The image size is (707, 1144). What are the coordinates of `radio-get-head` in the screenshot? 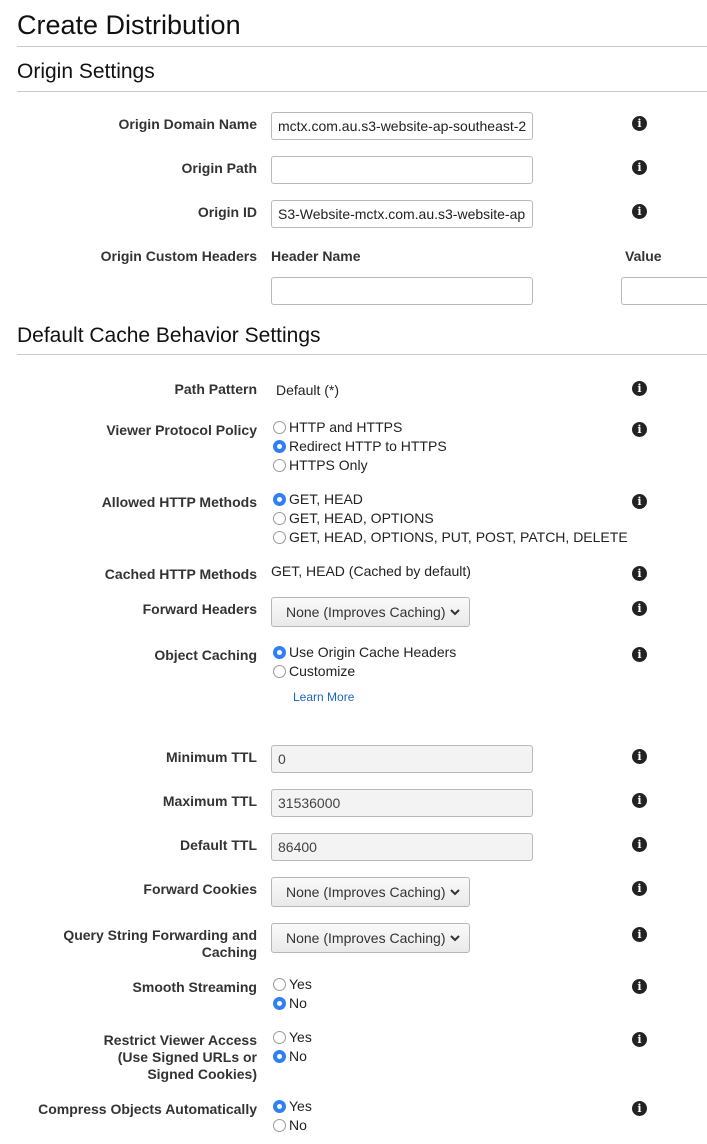 It's located at (279, 499).